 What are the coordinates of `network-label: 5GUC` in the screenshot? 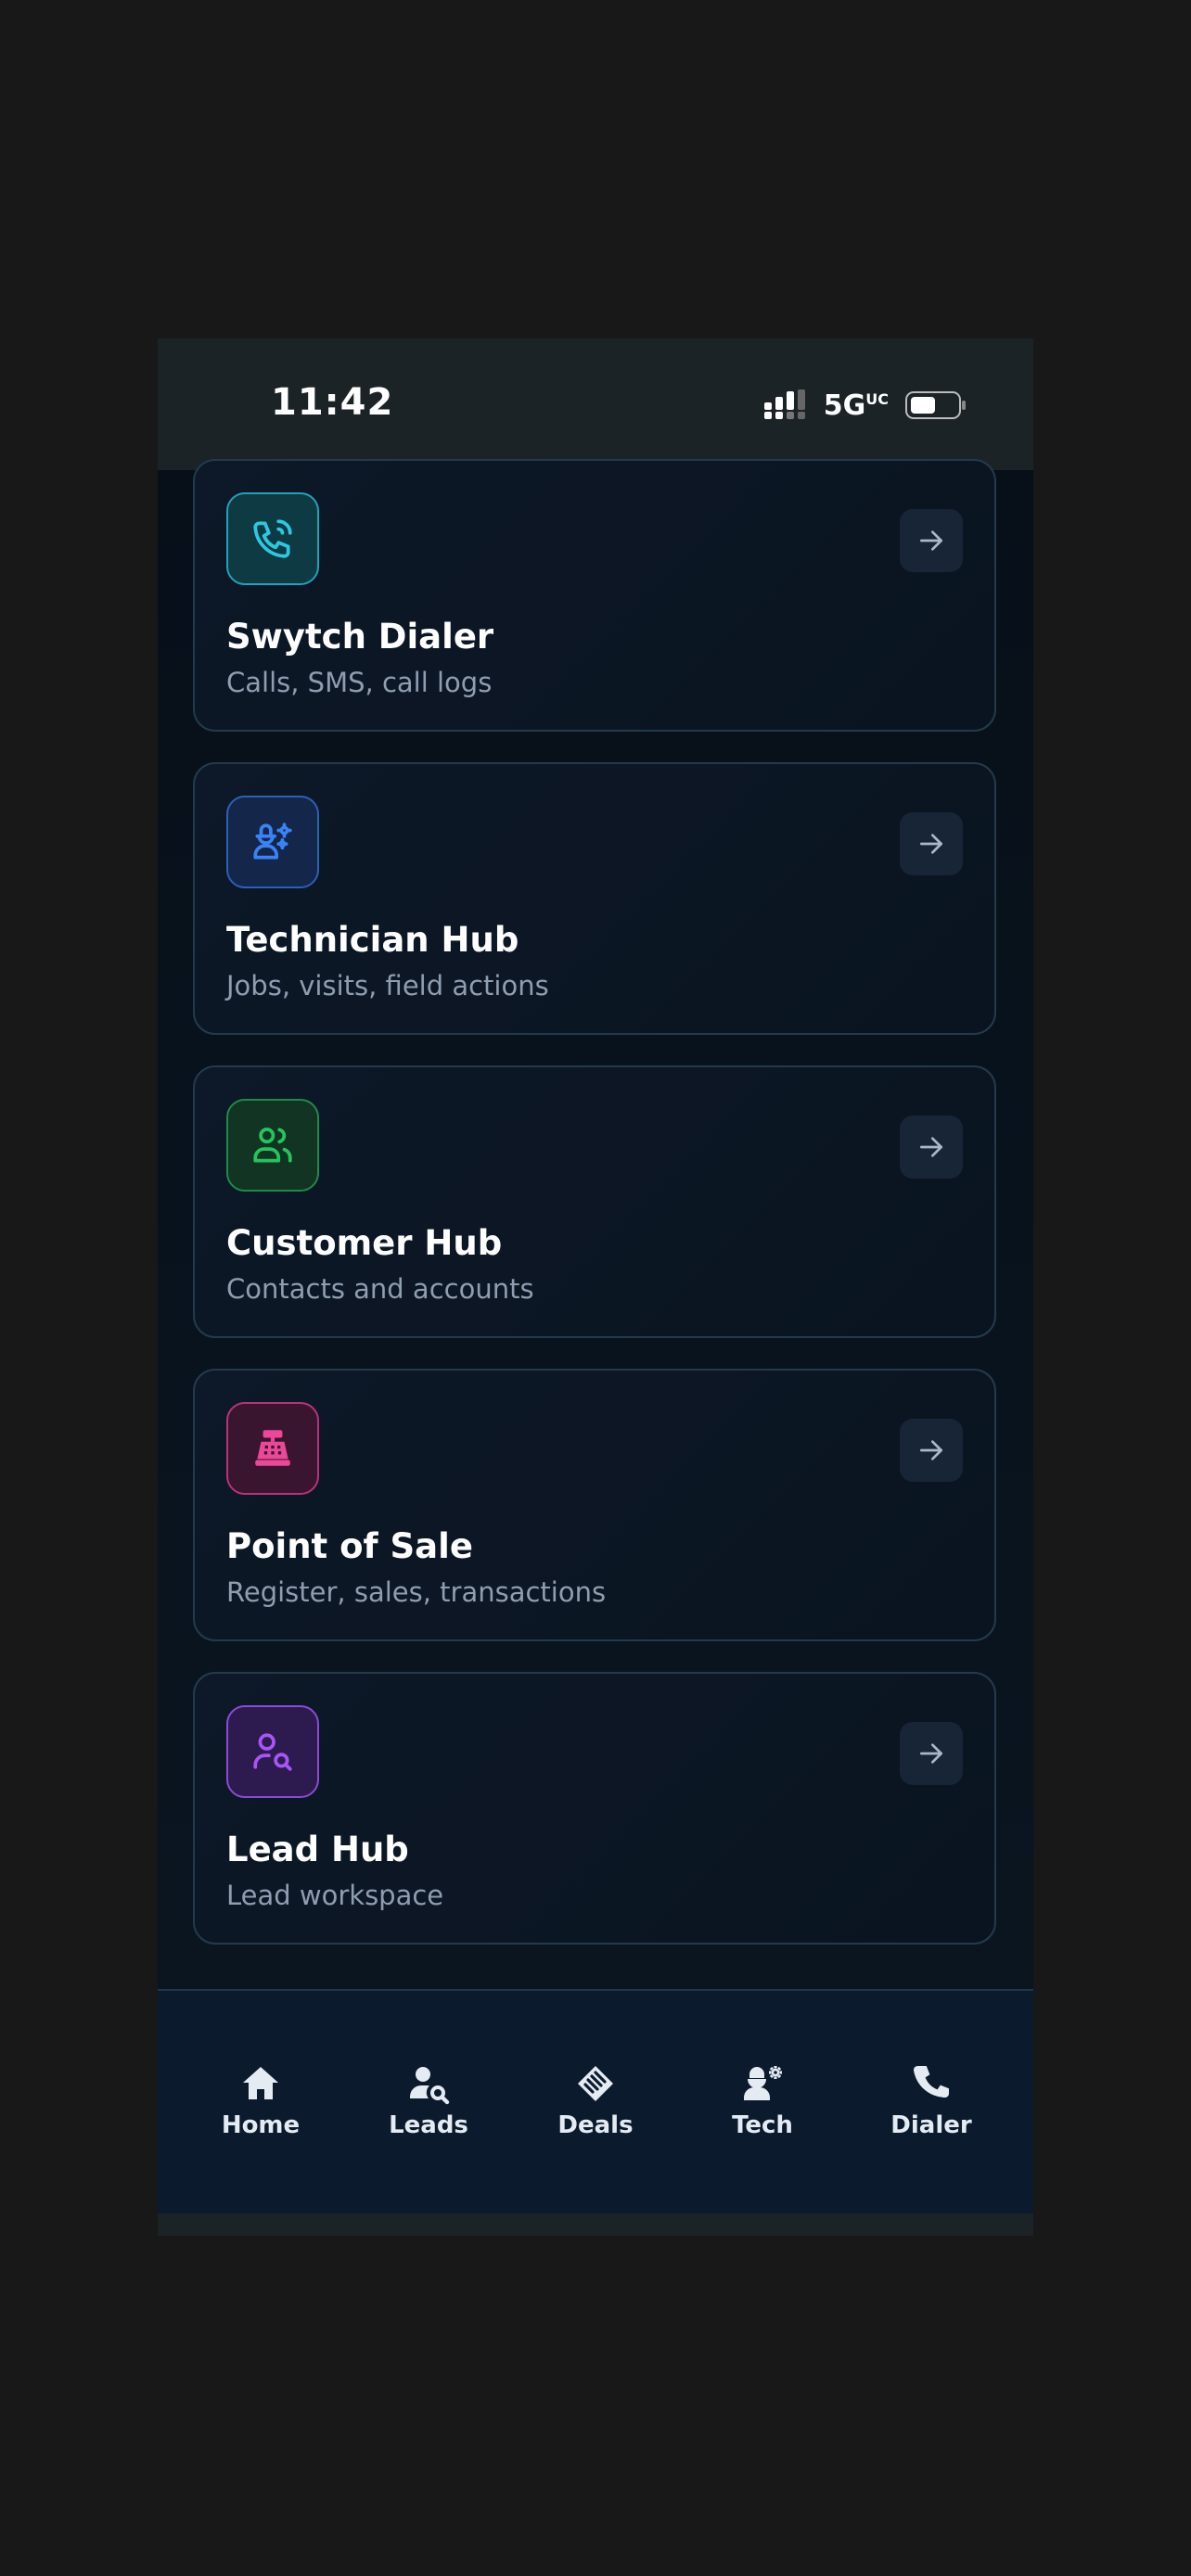 It's located at (856, 405).